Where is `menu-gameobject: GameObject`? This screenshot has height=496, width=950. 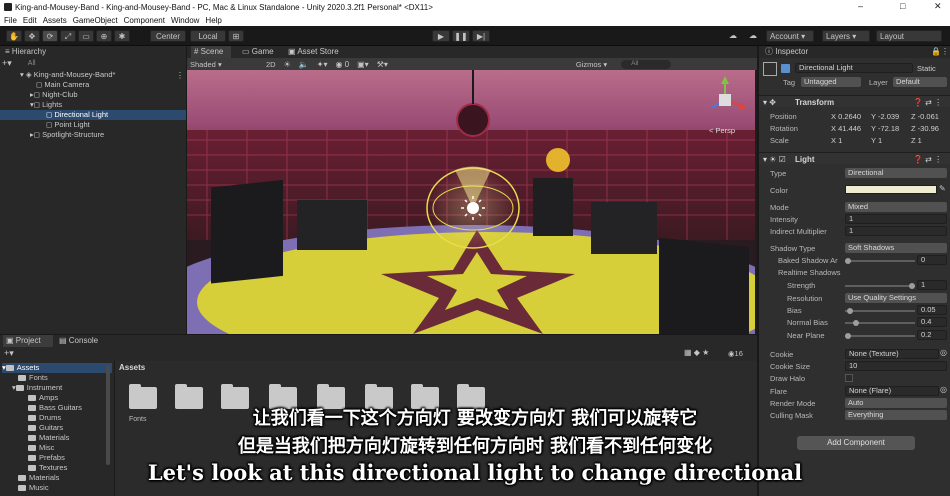 menu-gameobject: GameObject is located at coordinates (95, 20).